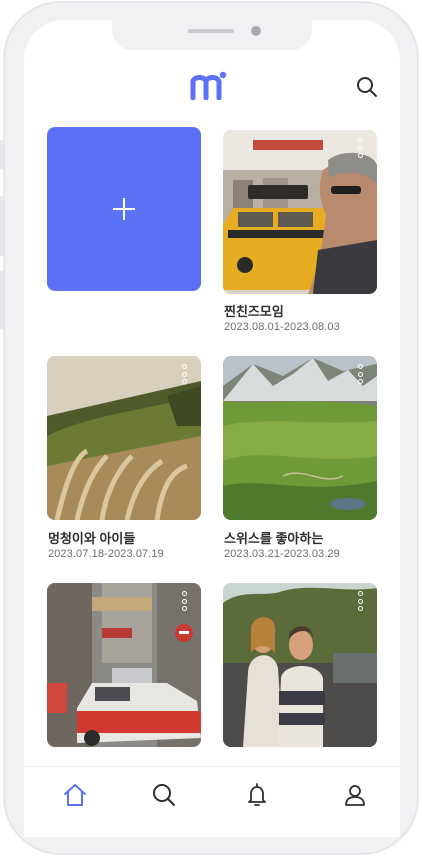  I want to click on album-dates: 2023.07.18-2023.07.19, so click(106, 554).